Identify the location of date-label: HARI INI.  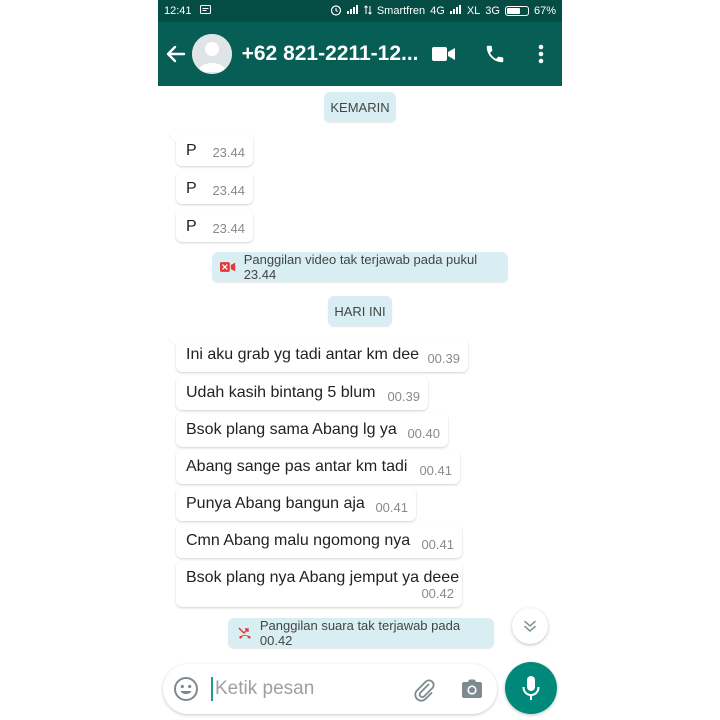
(360, 311).